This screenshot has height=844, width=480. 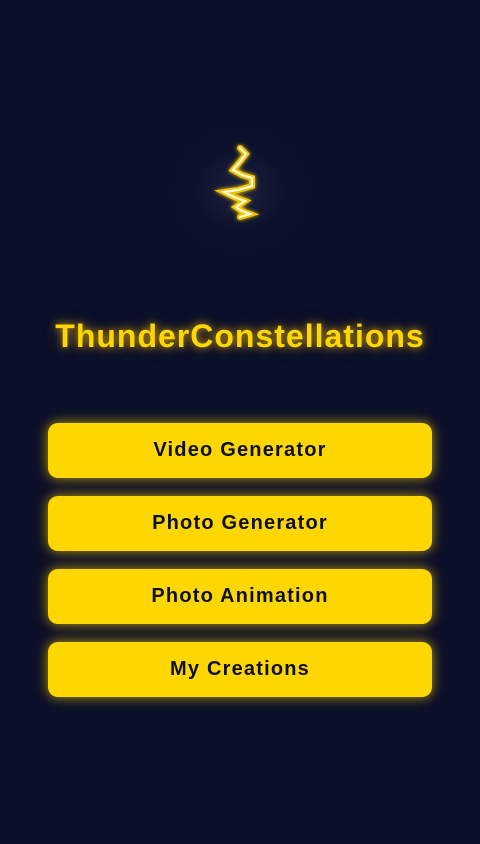 I want to click on app-title: ThunderConstellations, so click(x=240, y=336).